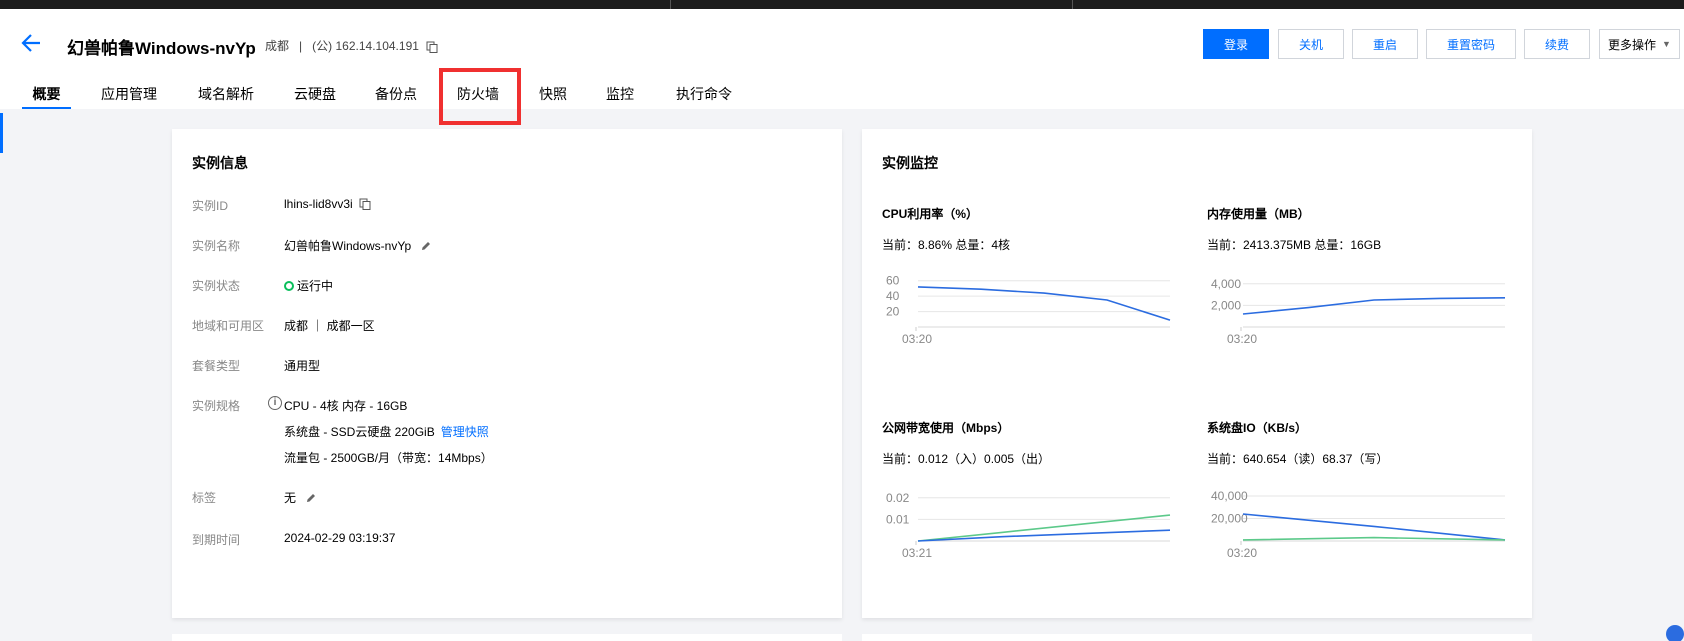 The image size is (1684, 641). I want to click on page-title: 幻兽帕鲁Windows-nvYp, so click(161, 48).